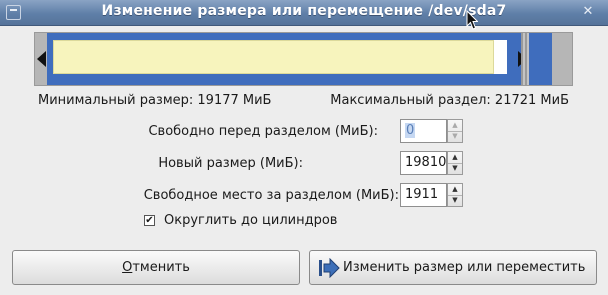 Image resolution: width=608 pixels, height=295 pixels. What do you see at coordinates (472, 20) in the screenshot?
I see `mouse-cursor-icon` at bounding box center [472, 20].